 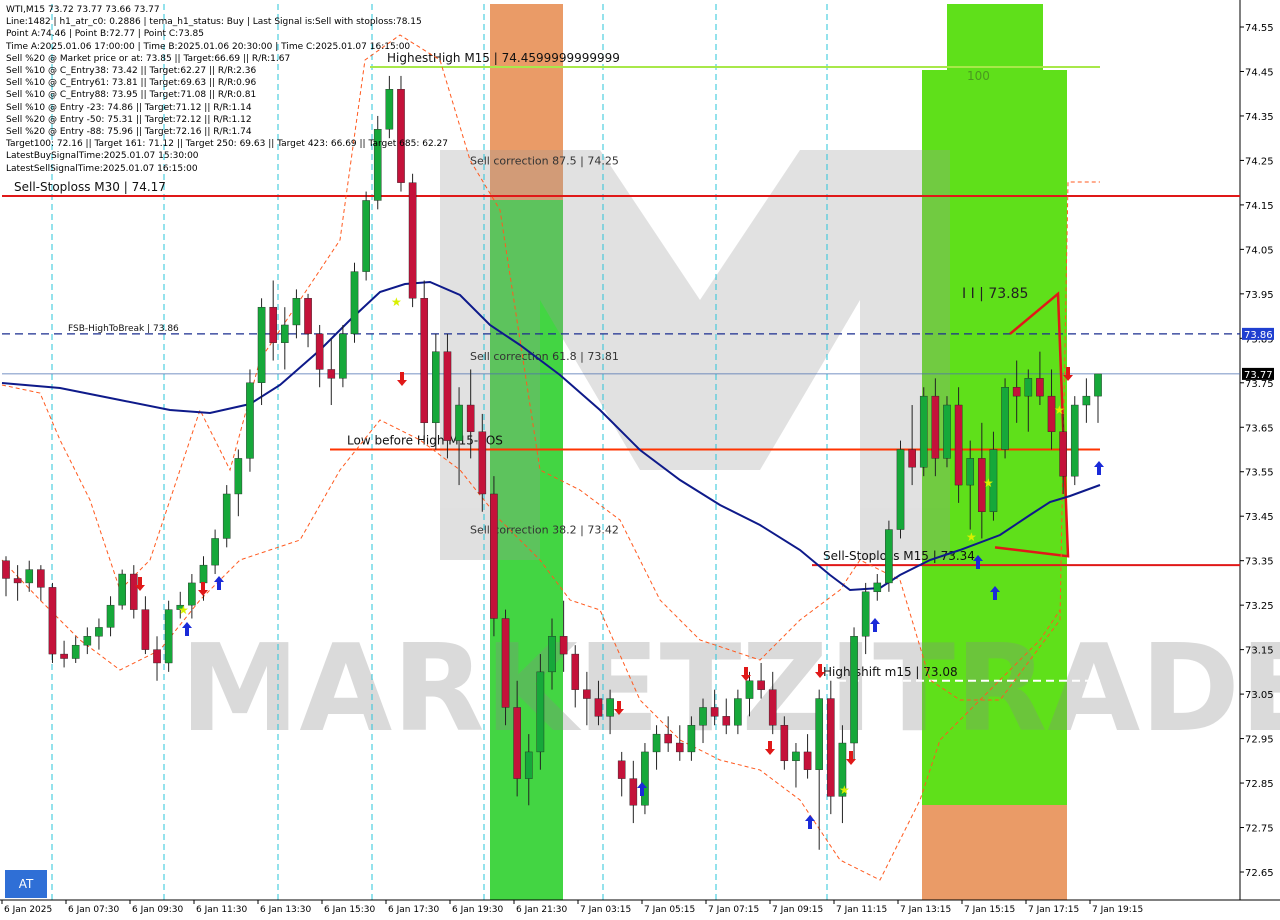 I want to click on point-c-label: I I | 73.85, so click(x=995, y=294).